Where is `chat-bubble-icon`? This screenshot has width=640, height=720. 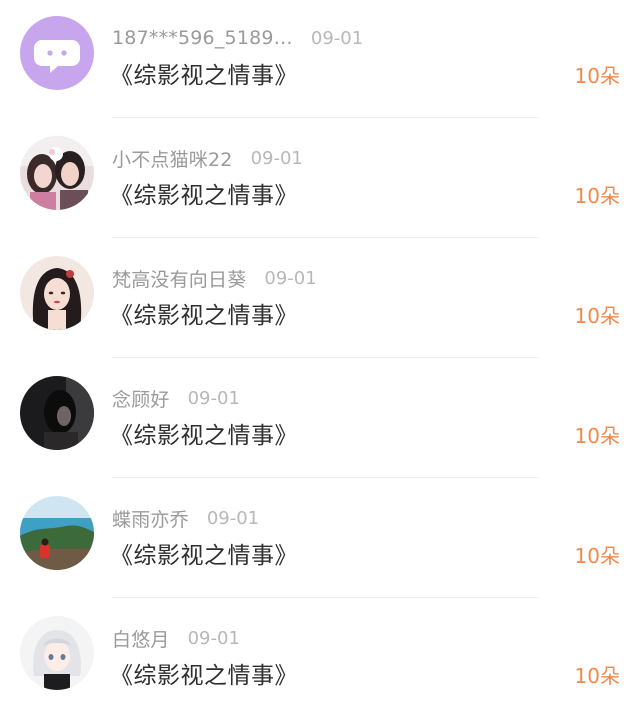
chat-bubble-icon is located at coordinates (57, 53).